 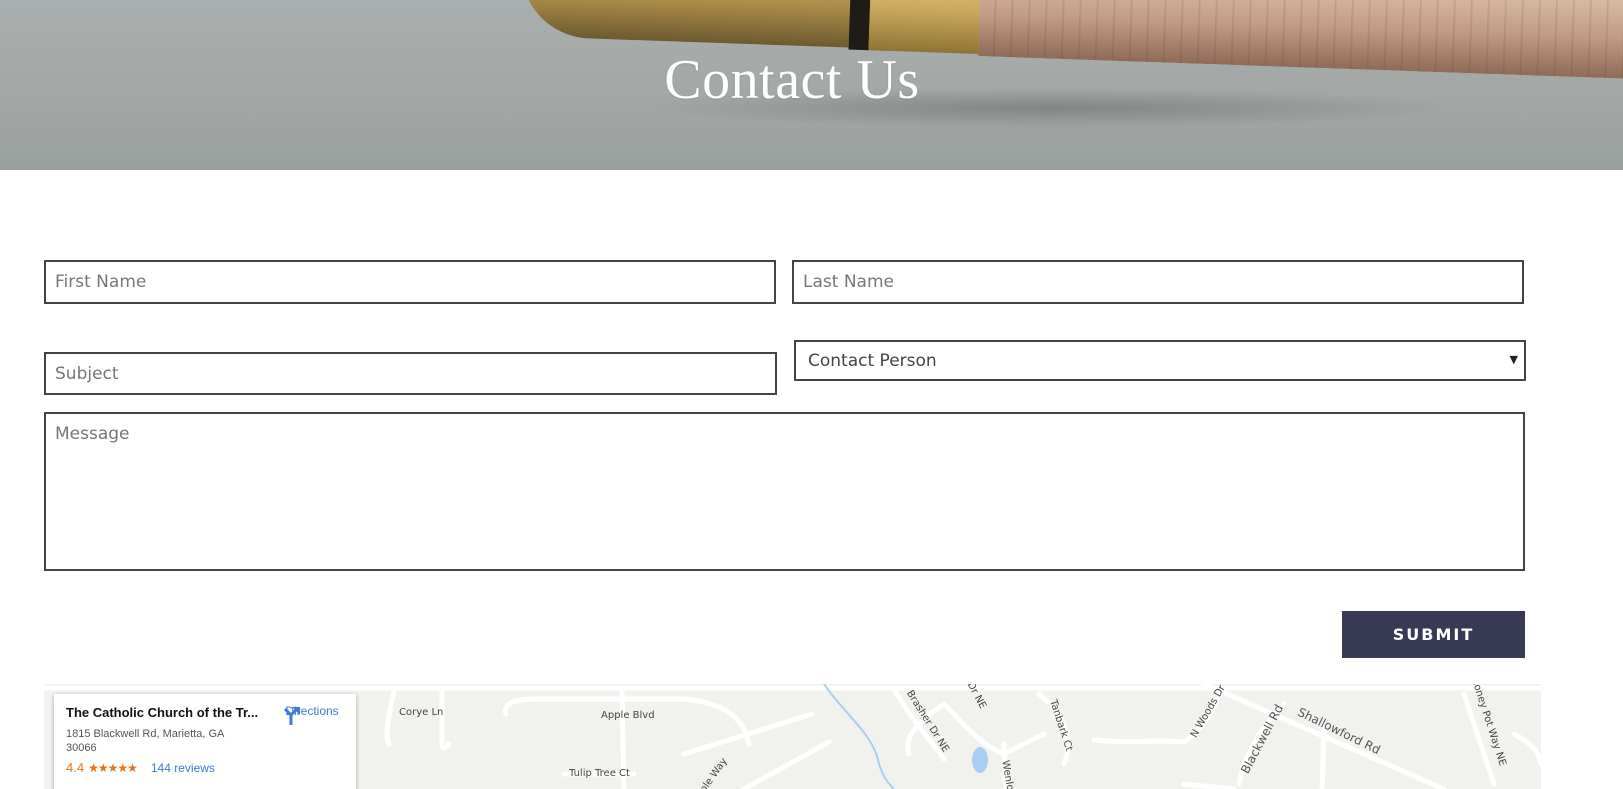 I want to click on reviews-link: 144 reviews, so click(x=183, y=768).